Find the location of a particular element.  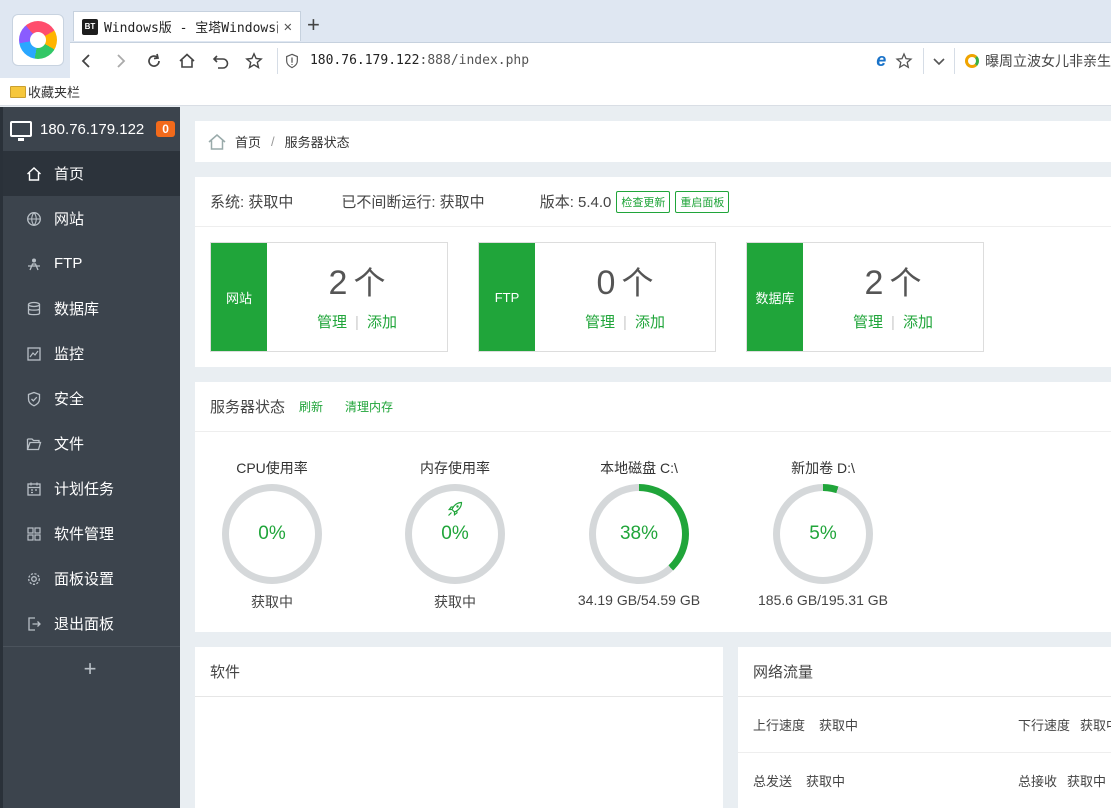

sidebar-item-monitor: 监控 is located at coordinates (90, 353).